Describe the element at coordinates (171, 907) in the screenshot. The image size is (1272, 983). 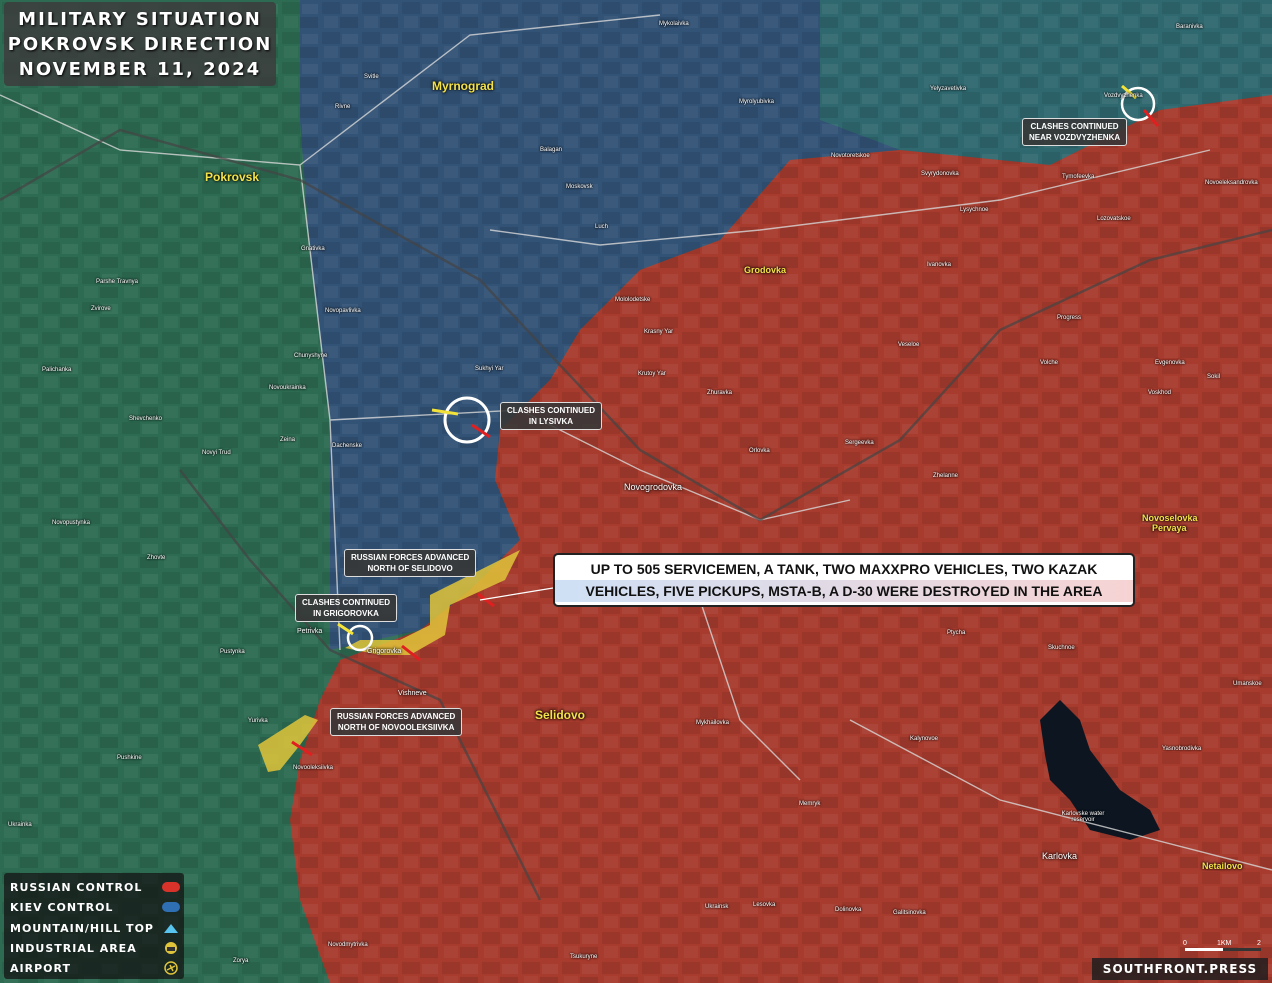
I see `blue-swatch-icon` at that location.